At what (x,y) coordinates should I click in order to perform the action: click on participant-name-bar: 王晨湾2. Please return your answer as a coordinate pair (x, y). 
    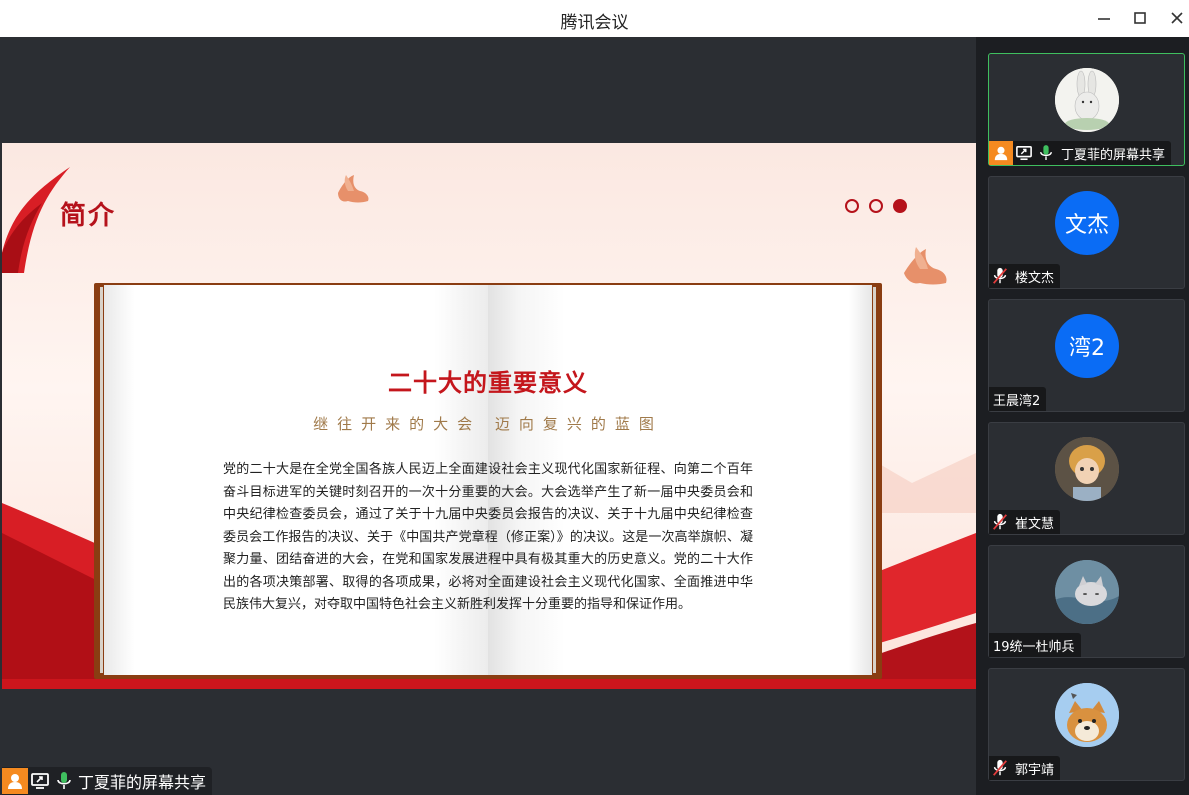
    Looking at the image, I should click on (1018, 399).